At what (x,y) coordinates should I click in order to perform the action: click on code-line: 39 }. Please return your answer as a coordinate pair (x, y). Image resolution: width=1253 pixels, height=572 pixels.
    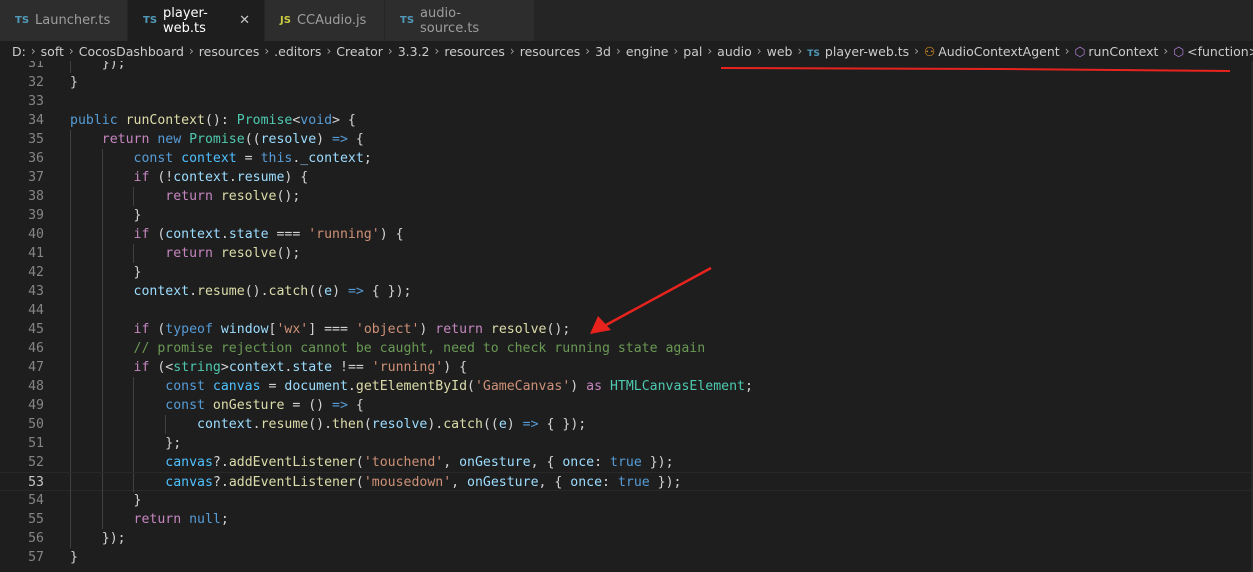
    Looking at the image, I should click on (626, 215).